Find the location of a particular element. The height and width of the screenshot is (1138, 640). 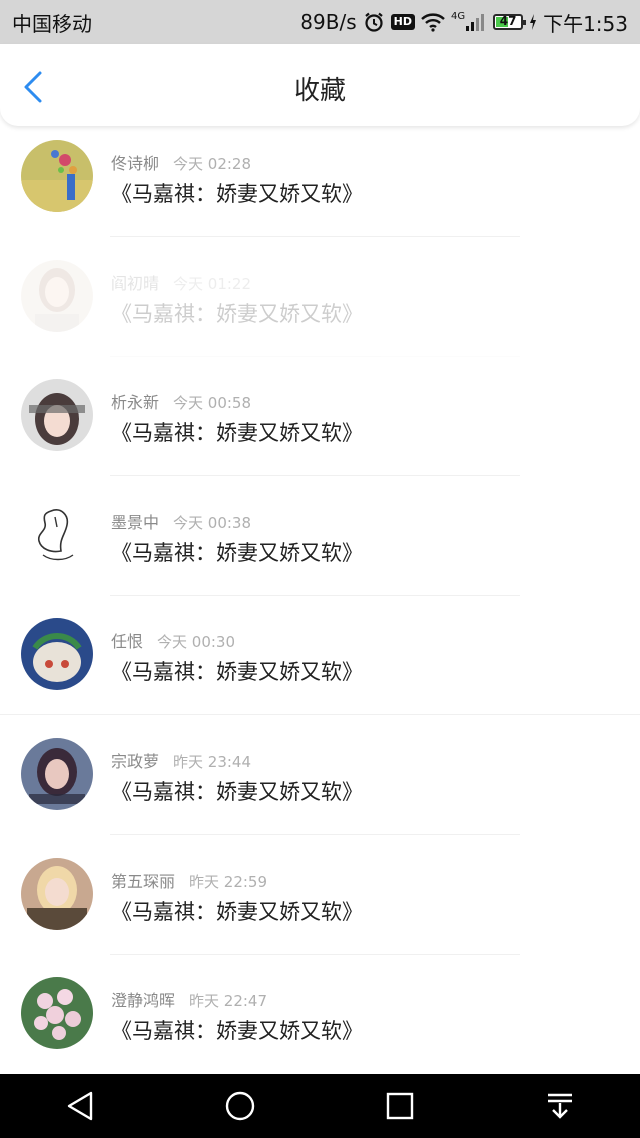

list-item: 第五琛丽 昨天 22:59 《马嘉祺：娇妻又娇又软》 is located at coordinates (320, 904).